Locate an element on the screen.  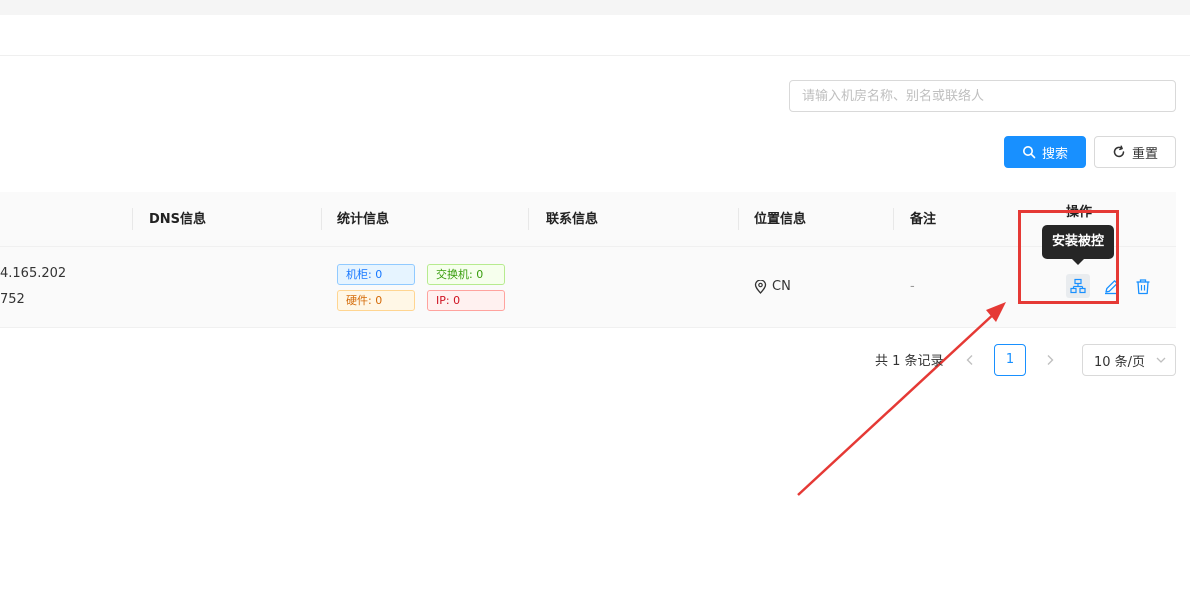
tag-switch: 交换机: 0 is located at coordinates (466, 274).